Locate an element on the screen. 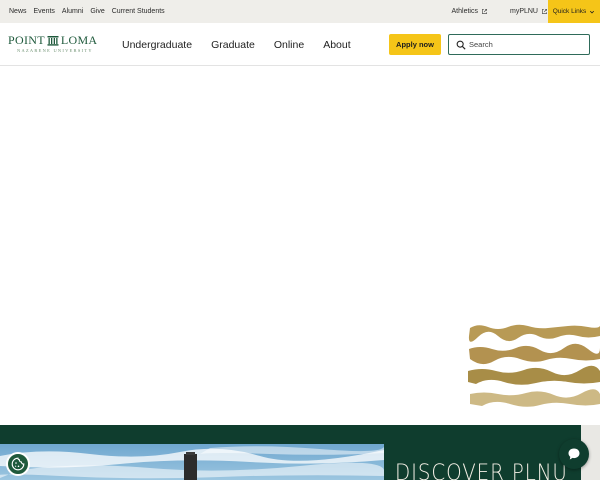 The height and width of the screenshot is (486, 600). search-input is located at coordinates (524, 44).